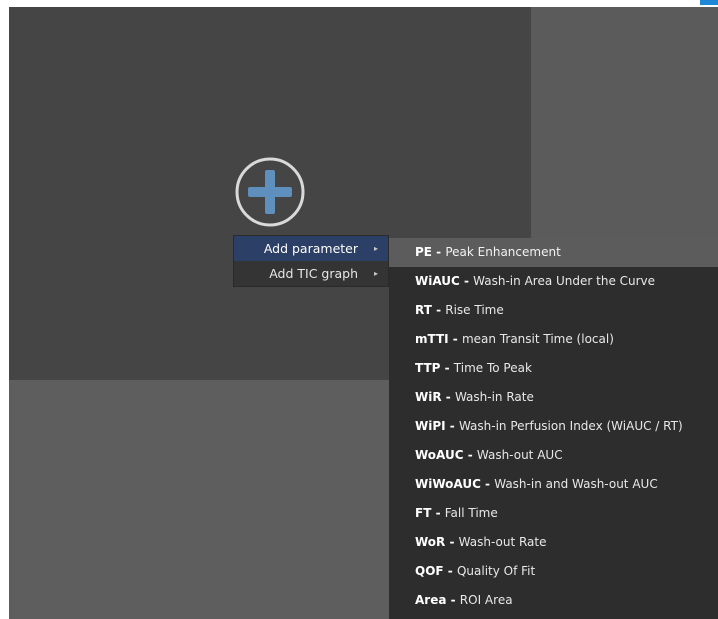 The width and height of the screenshot is (718, 619). Describe the element at coordinates (471, 513) in the screenshot. I see `parameter-description: Fall Time` at that location.